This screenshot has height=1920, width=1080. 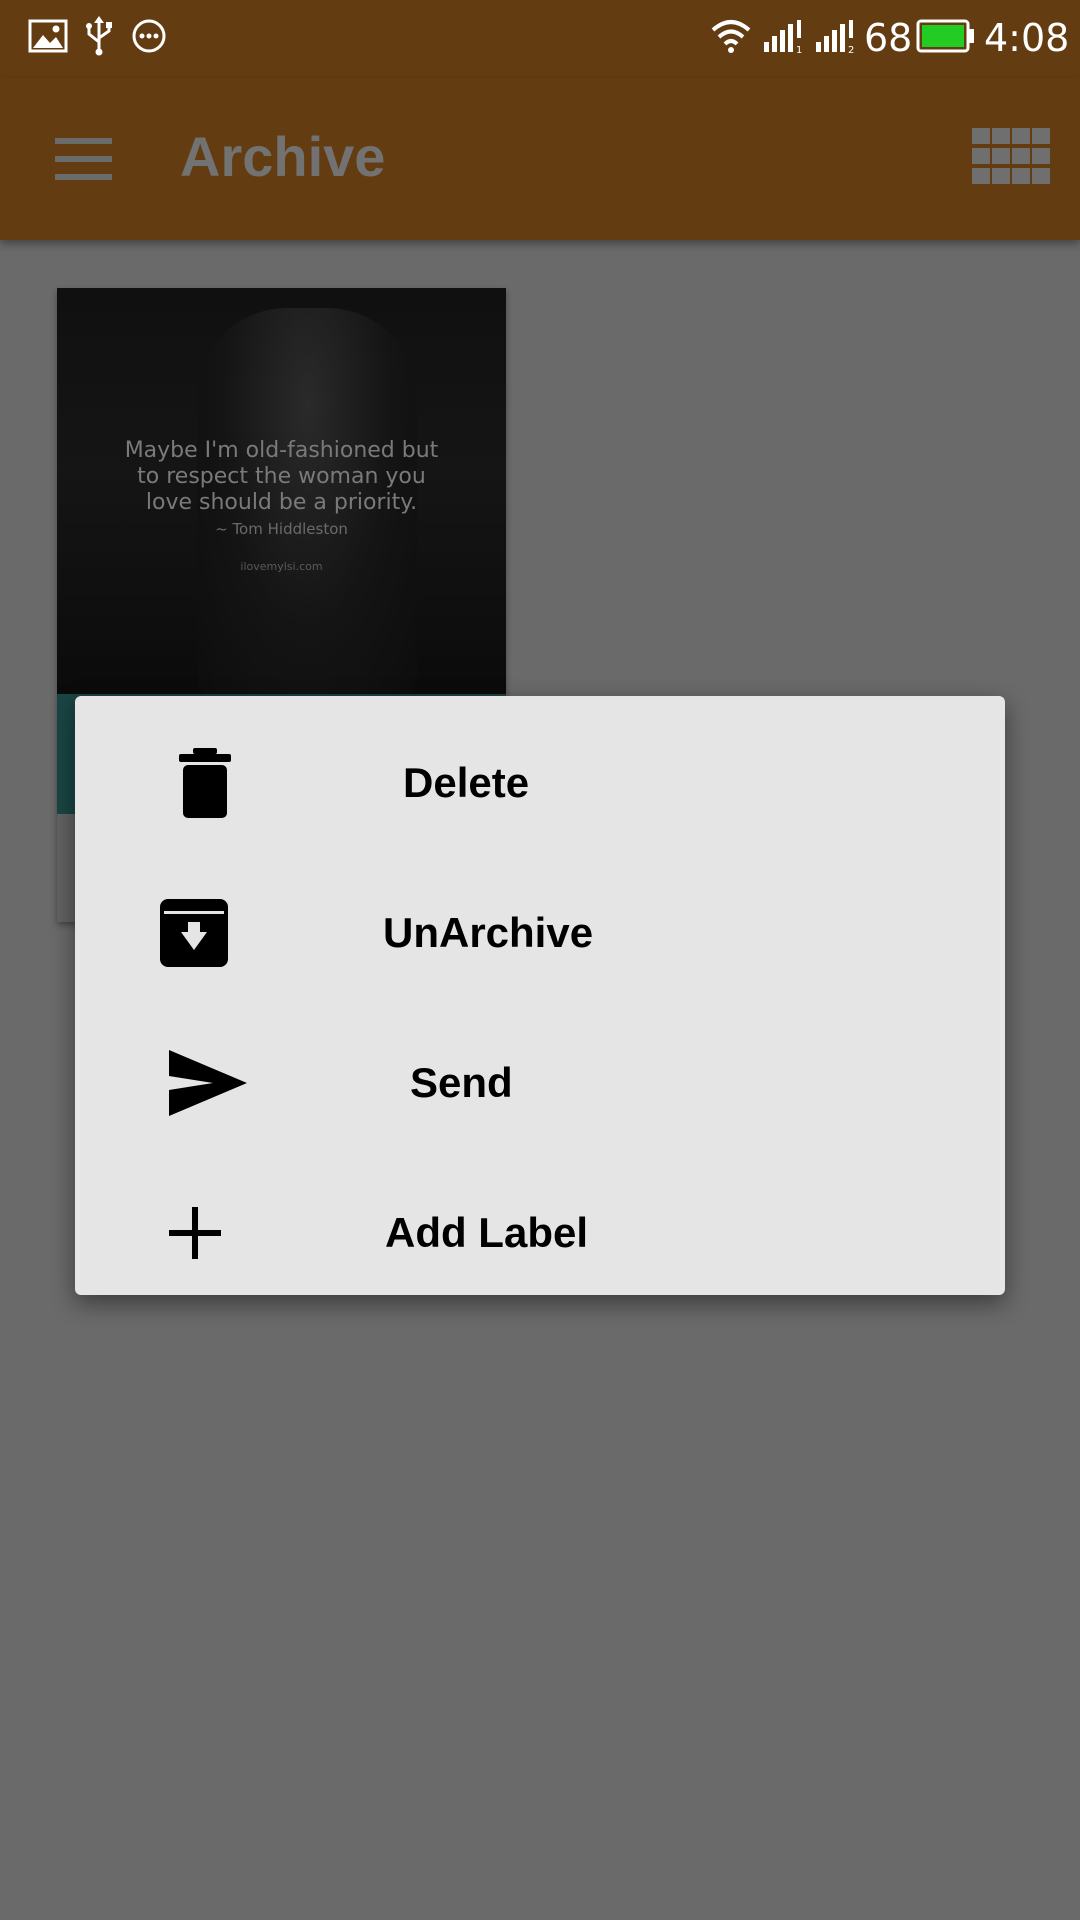 I want to click on unarchive-icon, so click(x=194, y=933).